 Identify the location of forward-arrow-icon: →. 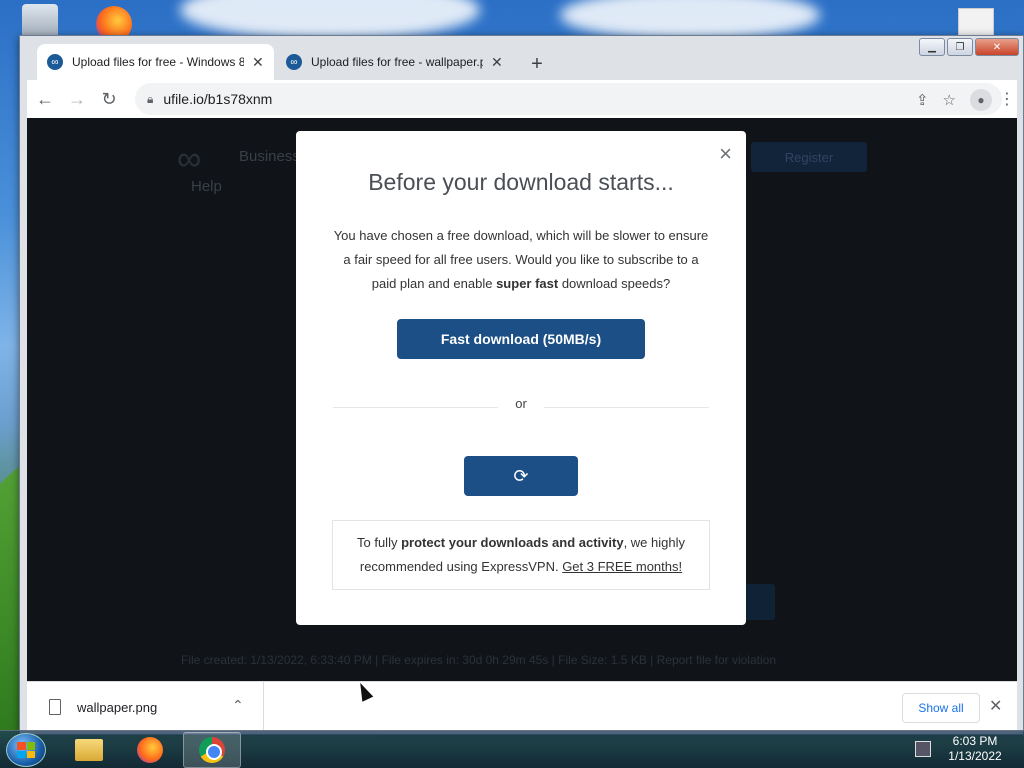
(77, 99).